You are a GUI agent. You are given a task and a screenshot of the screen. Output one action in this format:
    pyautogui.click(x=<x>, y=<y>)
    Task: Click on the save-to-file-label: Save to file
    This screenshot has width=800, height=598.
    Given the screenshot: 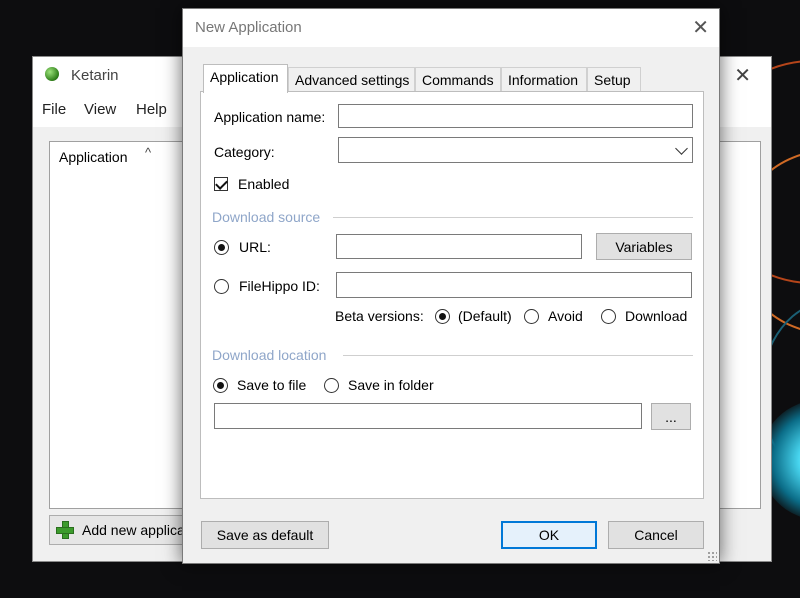 What is the action you would take?
    pyautogui.click(x=272, y=385)
    